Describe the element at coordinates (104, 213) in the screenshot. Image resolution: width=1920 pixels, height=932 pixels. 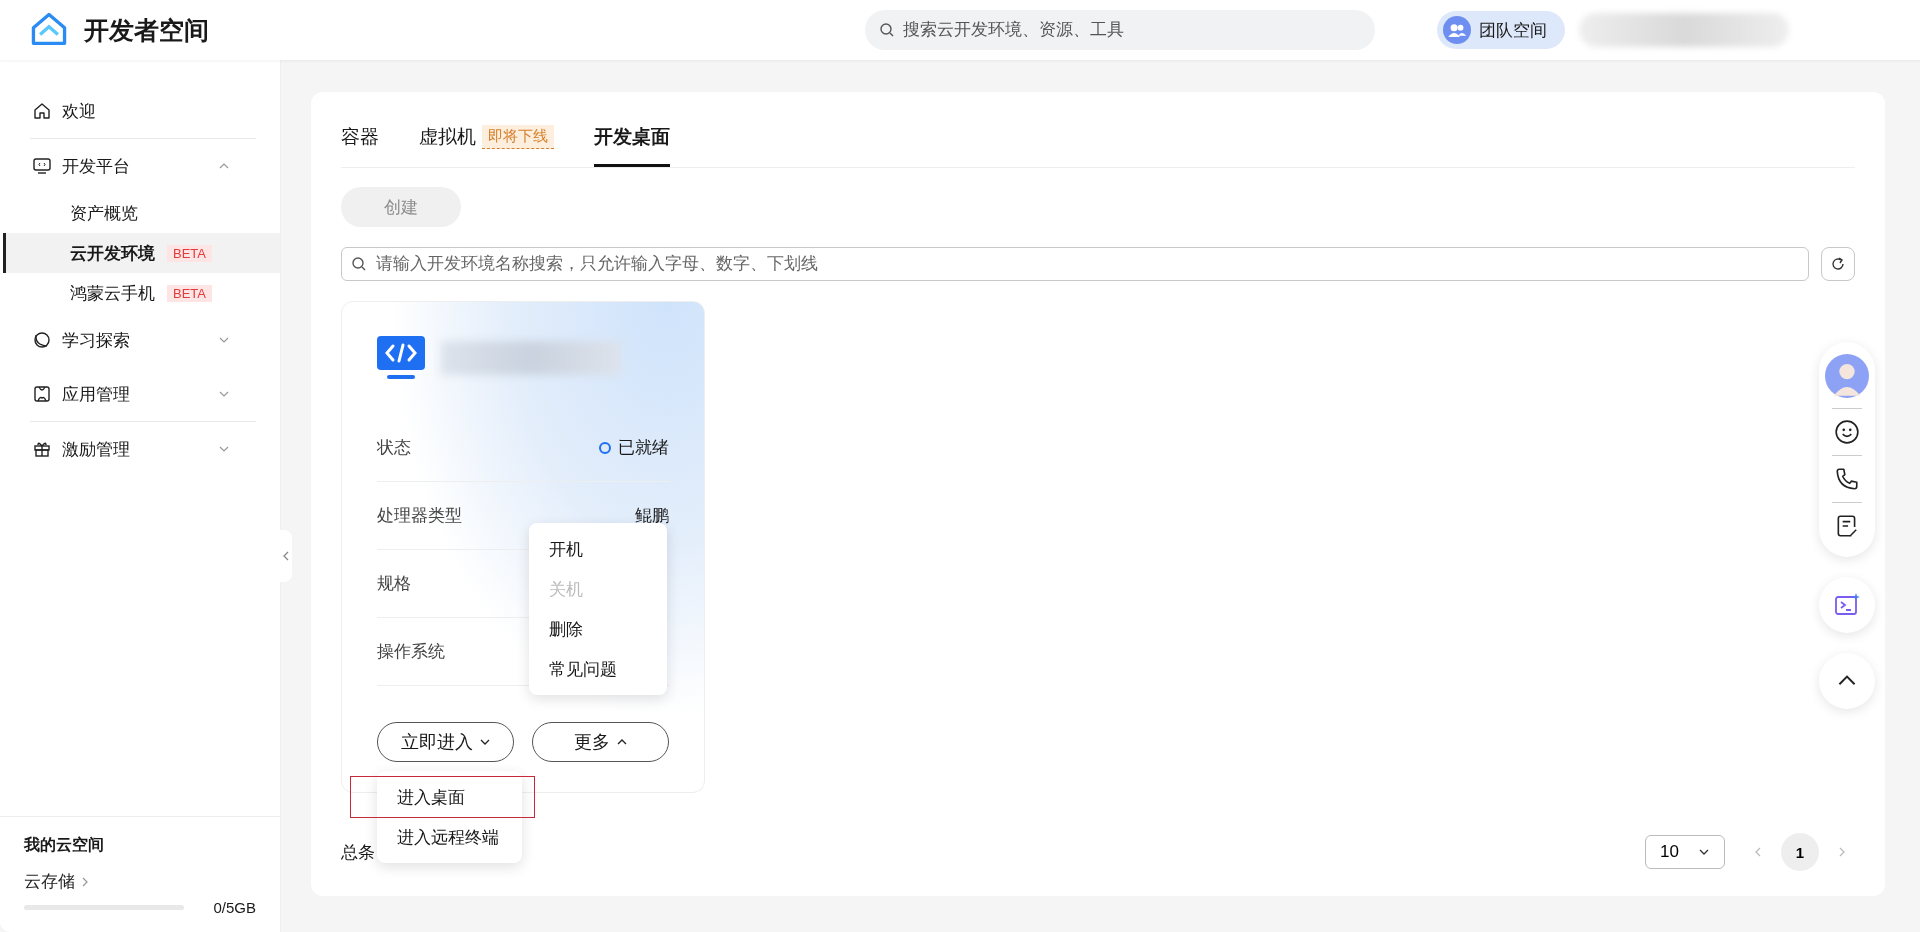
I see `nav-subitem-label: 资产概览` at that location.